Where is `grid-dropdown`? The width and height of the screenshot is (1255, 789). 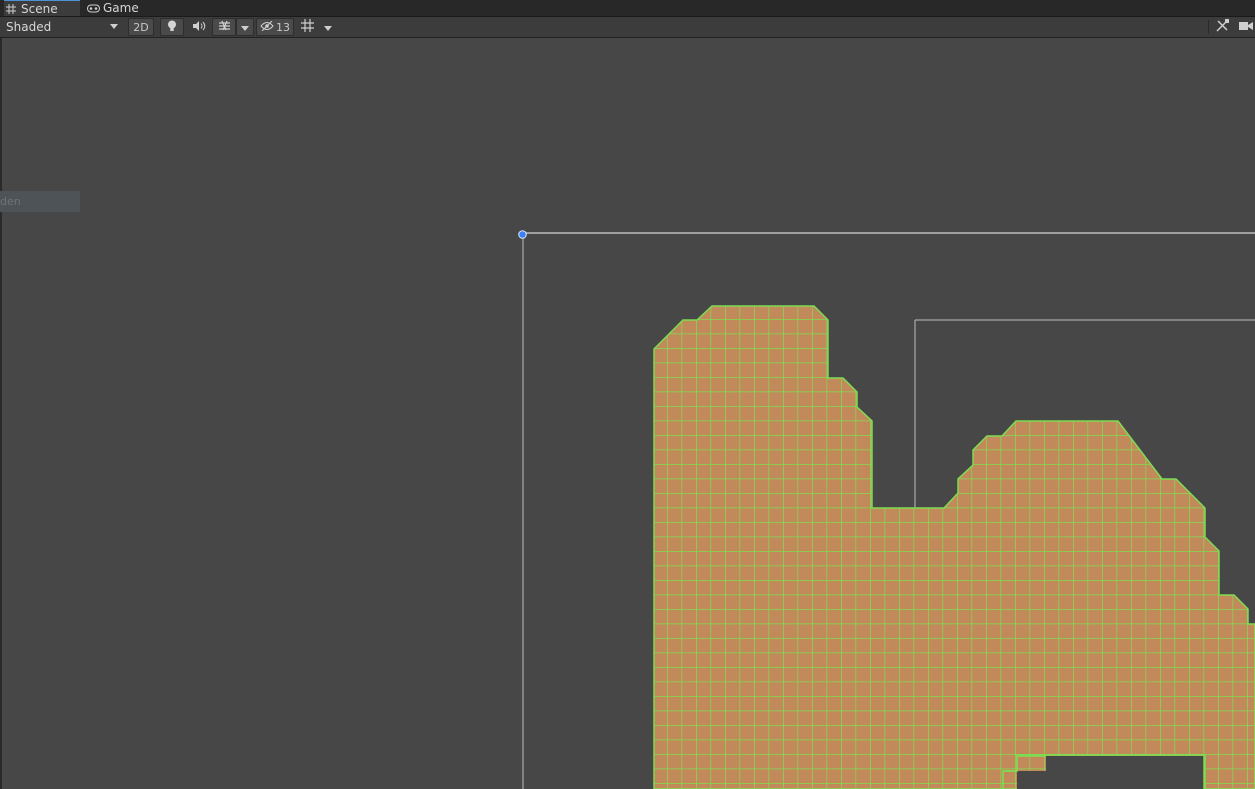 grid-dropdown is located at coordinates (328, 27).